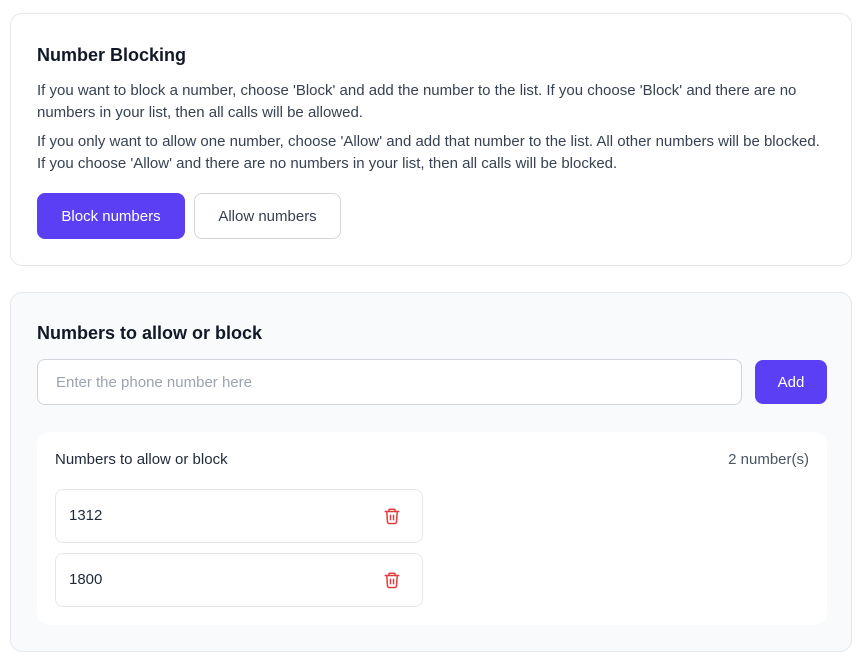  I want to click on number-blocking-title: Number Blocking, so click(112, 55).